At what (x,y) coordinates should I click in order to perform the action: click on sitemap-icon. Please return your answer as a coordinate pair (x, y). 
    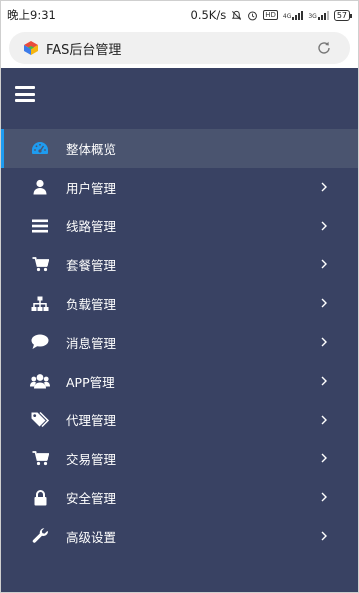
    Looking at the image, I should click on (40, 304).